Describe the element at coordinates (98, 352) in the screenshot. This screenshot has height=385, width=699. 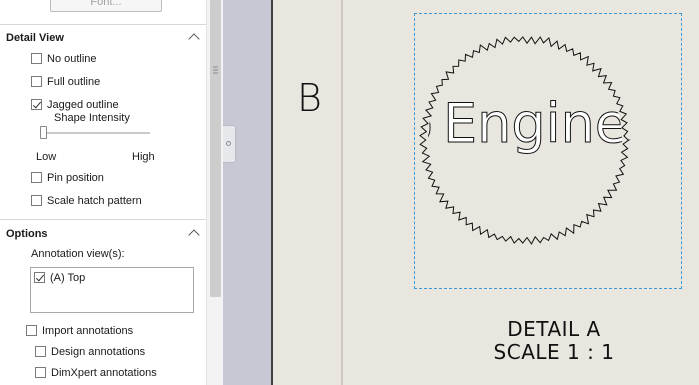
I see `design-annotations-label: Design annotations` at that location.